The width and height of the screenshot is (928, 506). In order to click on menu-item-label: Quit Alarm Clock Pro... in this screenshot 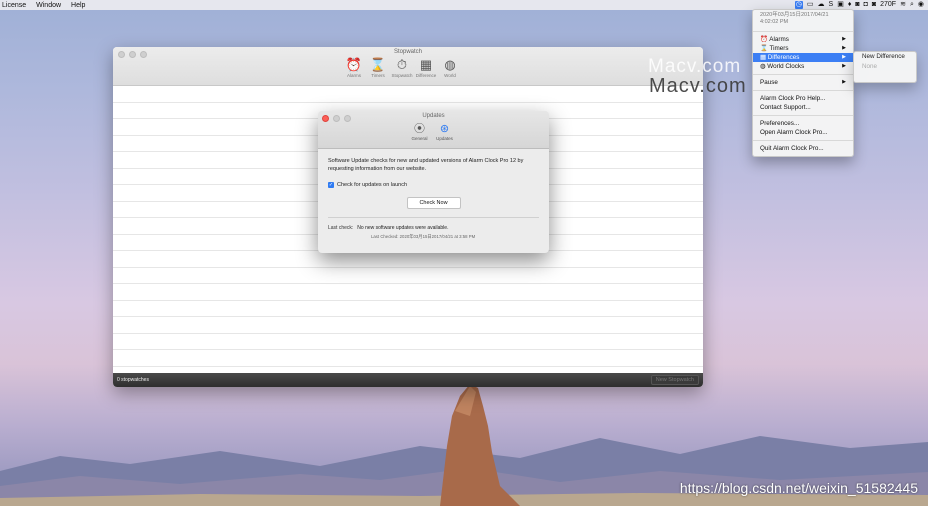, I will do `click(792, 148)`.